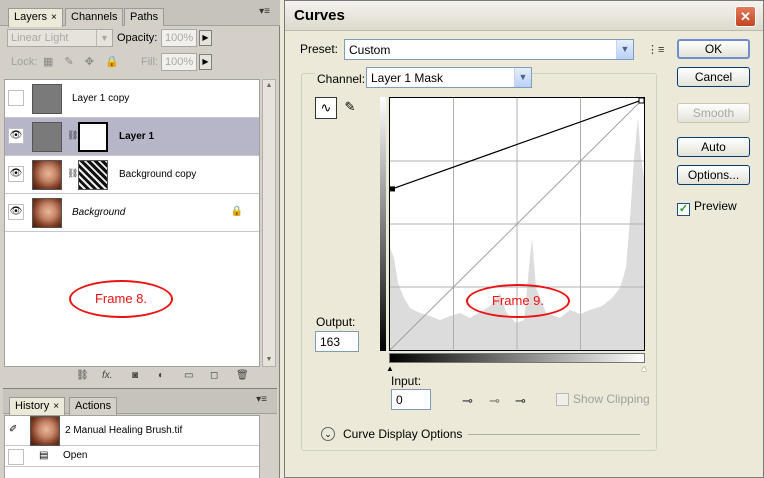 The width and height of the screenshot is (764, 478). What do you see at coordinates (641, 101) in the screenshot?
I see `curve-point-white` at bounding box center [641, 101].